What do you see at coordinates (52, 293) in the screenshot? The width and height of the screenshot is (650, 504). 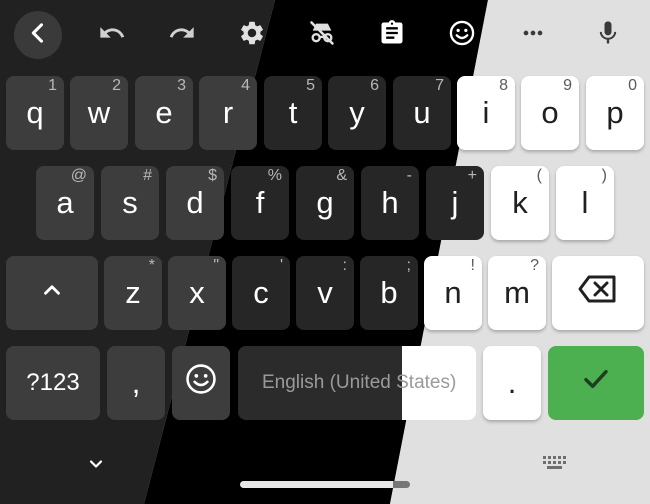 I see `shift-key` at bounding box center [52, 293].